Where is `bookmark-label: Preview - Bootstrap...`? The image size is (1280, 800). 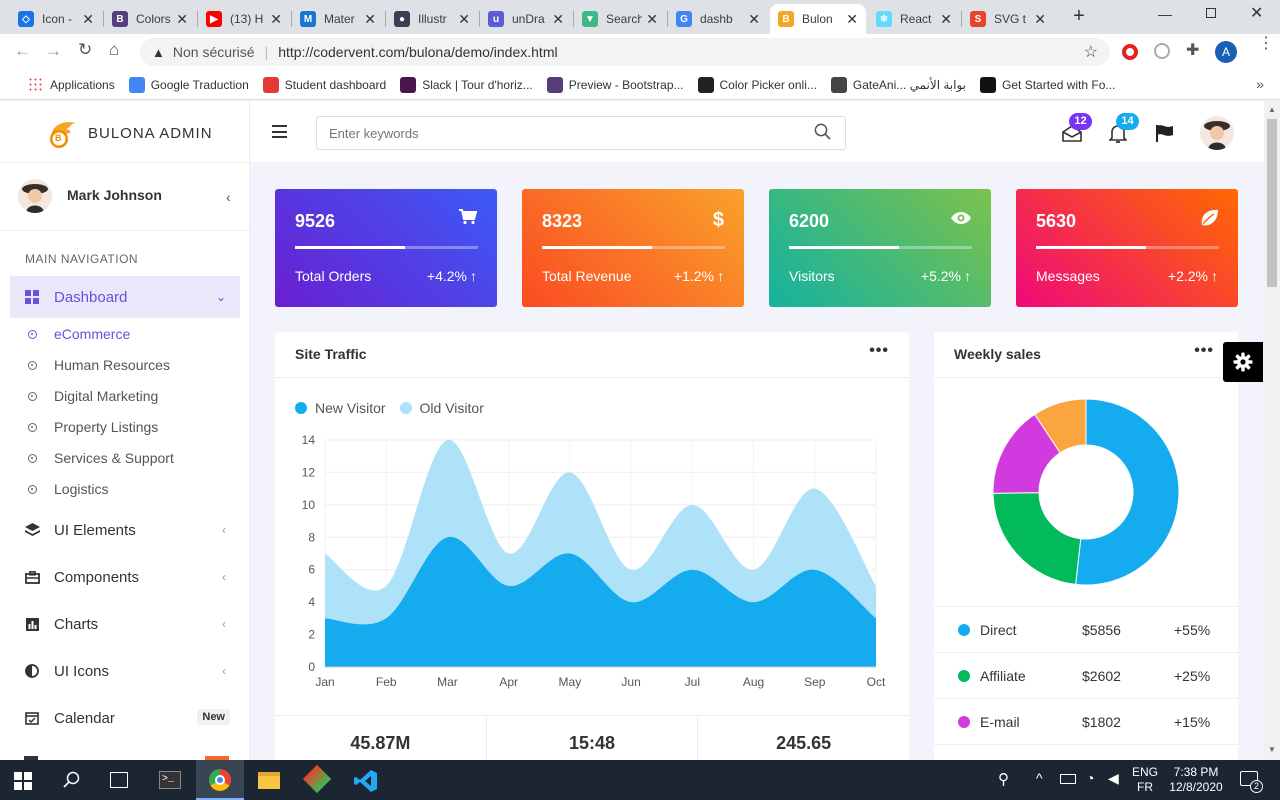 bookmark-label: Preview - Bootstrap... is located at coordinates (626, 84).